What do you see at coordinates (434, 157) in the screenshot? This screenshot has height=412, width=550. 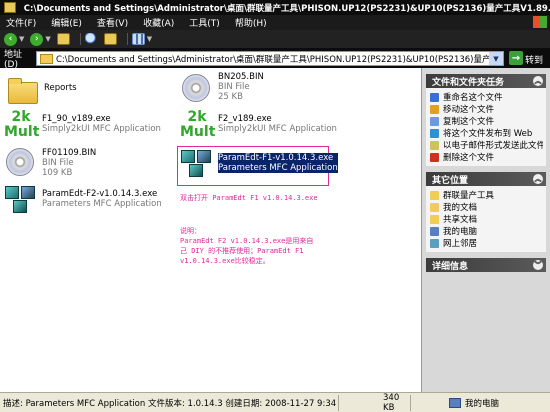 I see `delete-icon` at bounding box center [434, 157].